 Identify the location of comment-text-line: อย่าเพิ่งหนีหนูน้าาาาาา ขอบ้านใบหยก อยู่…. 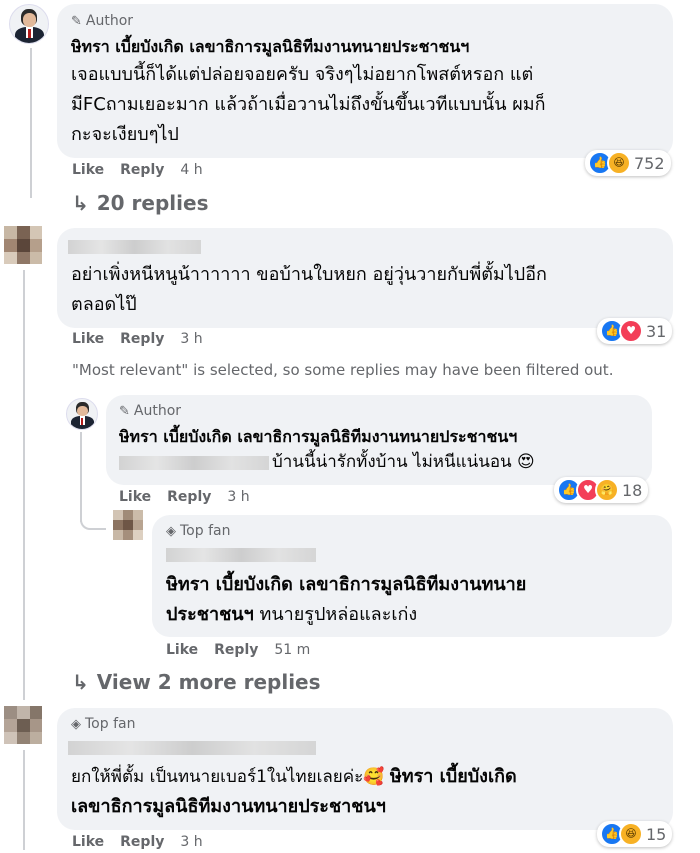
(309, 274).